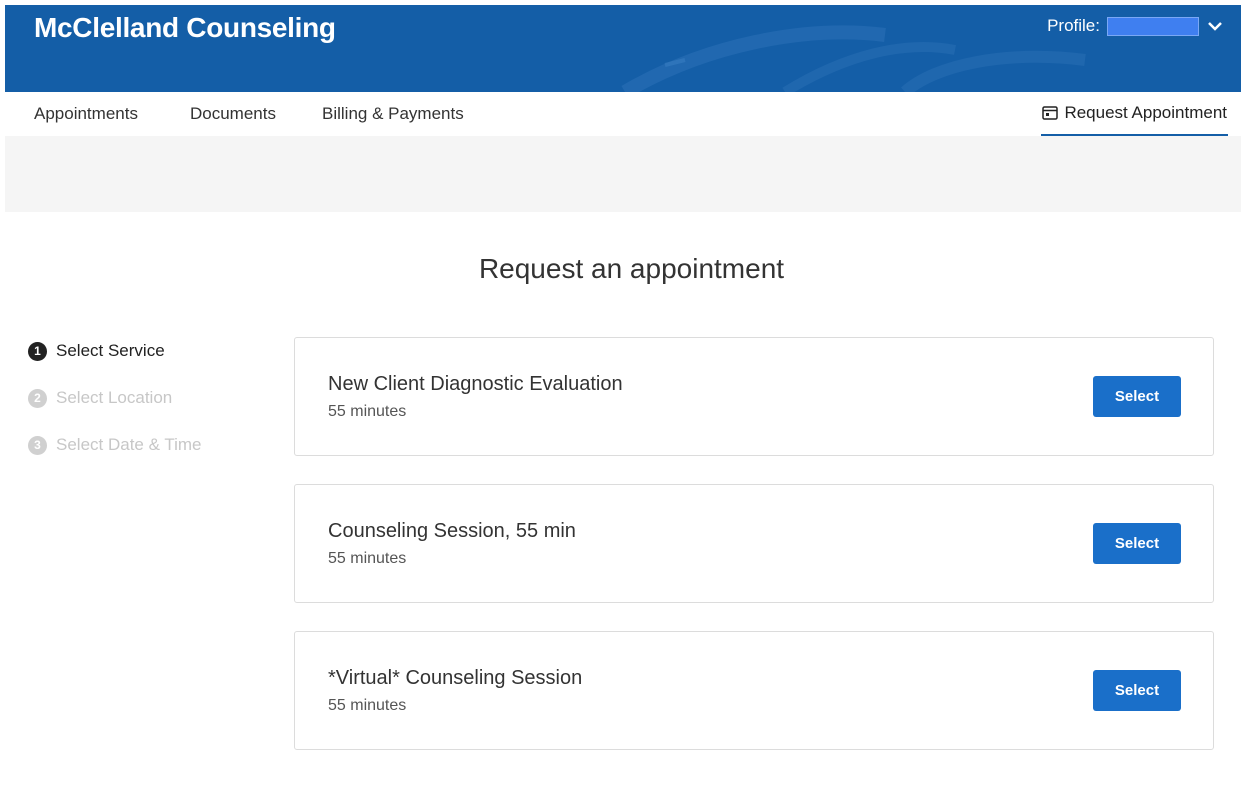  I want to click on request-appointment-label: Request Appointment, so click(1145, 112).